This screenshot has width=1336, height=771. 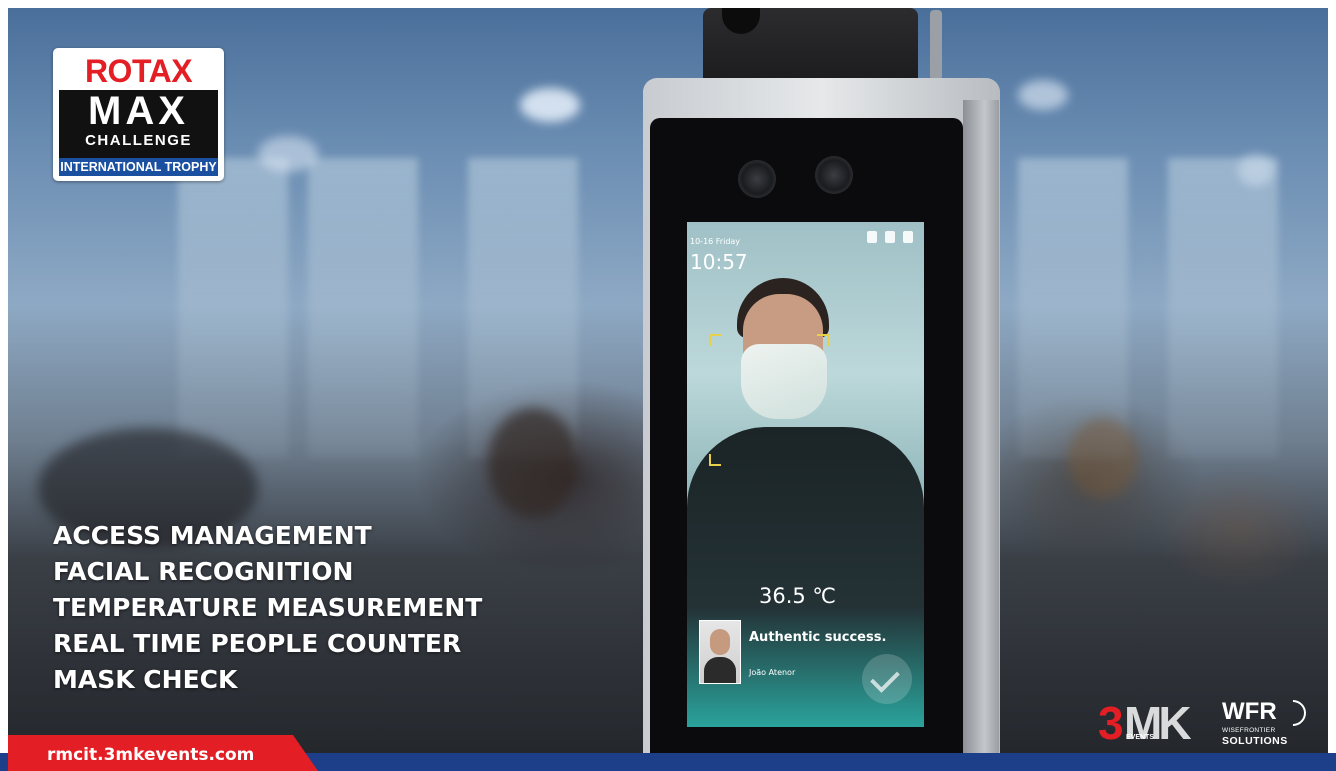 What do you see at coordinates (1140, 737) in the screenshot?
I see `logo-3mk-events: EVENTS` at bounding box center [1140, 737].